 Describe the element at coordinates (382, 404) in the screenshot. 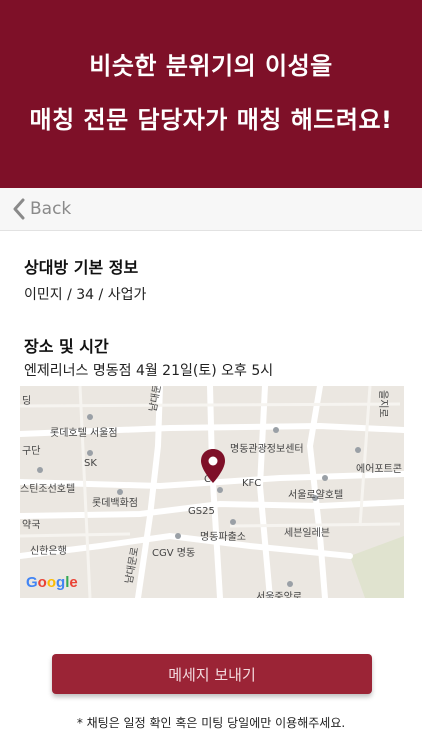

I see `map-label-right-road: 을지로` at that location.